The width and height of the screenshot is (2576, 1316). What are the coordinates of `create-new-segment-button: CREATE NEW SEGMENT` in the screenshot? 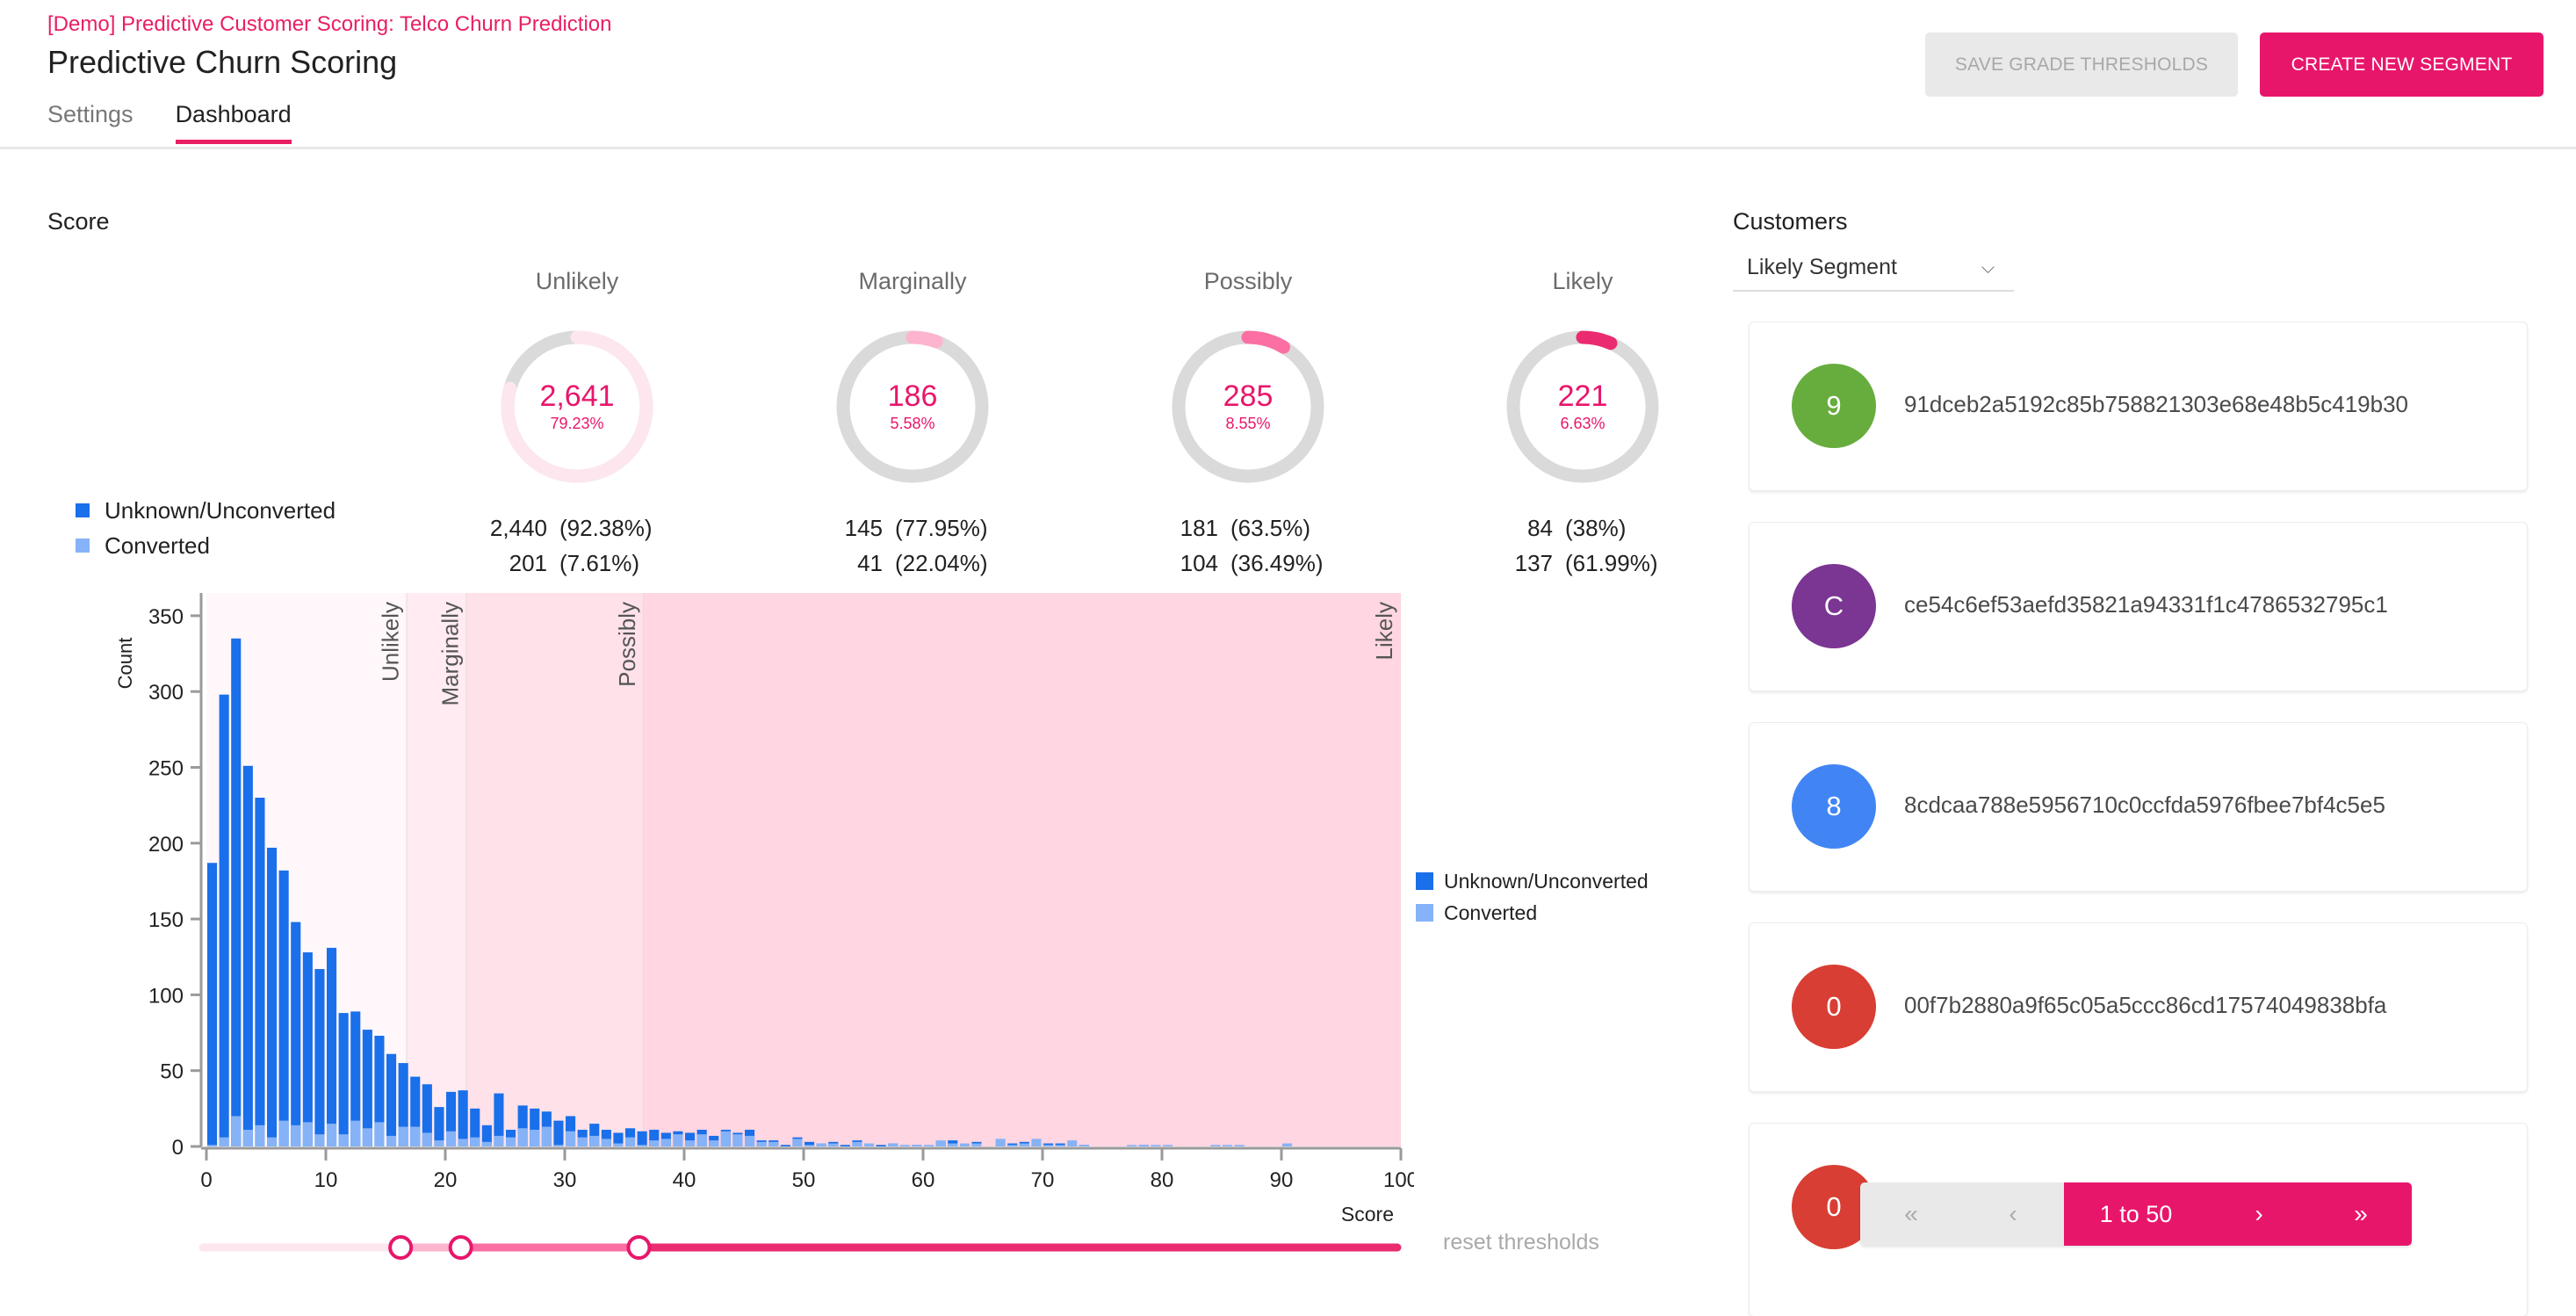 It's located at (2402, 65).